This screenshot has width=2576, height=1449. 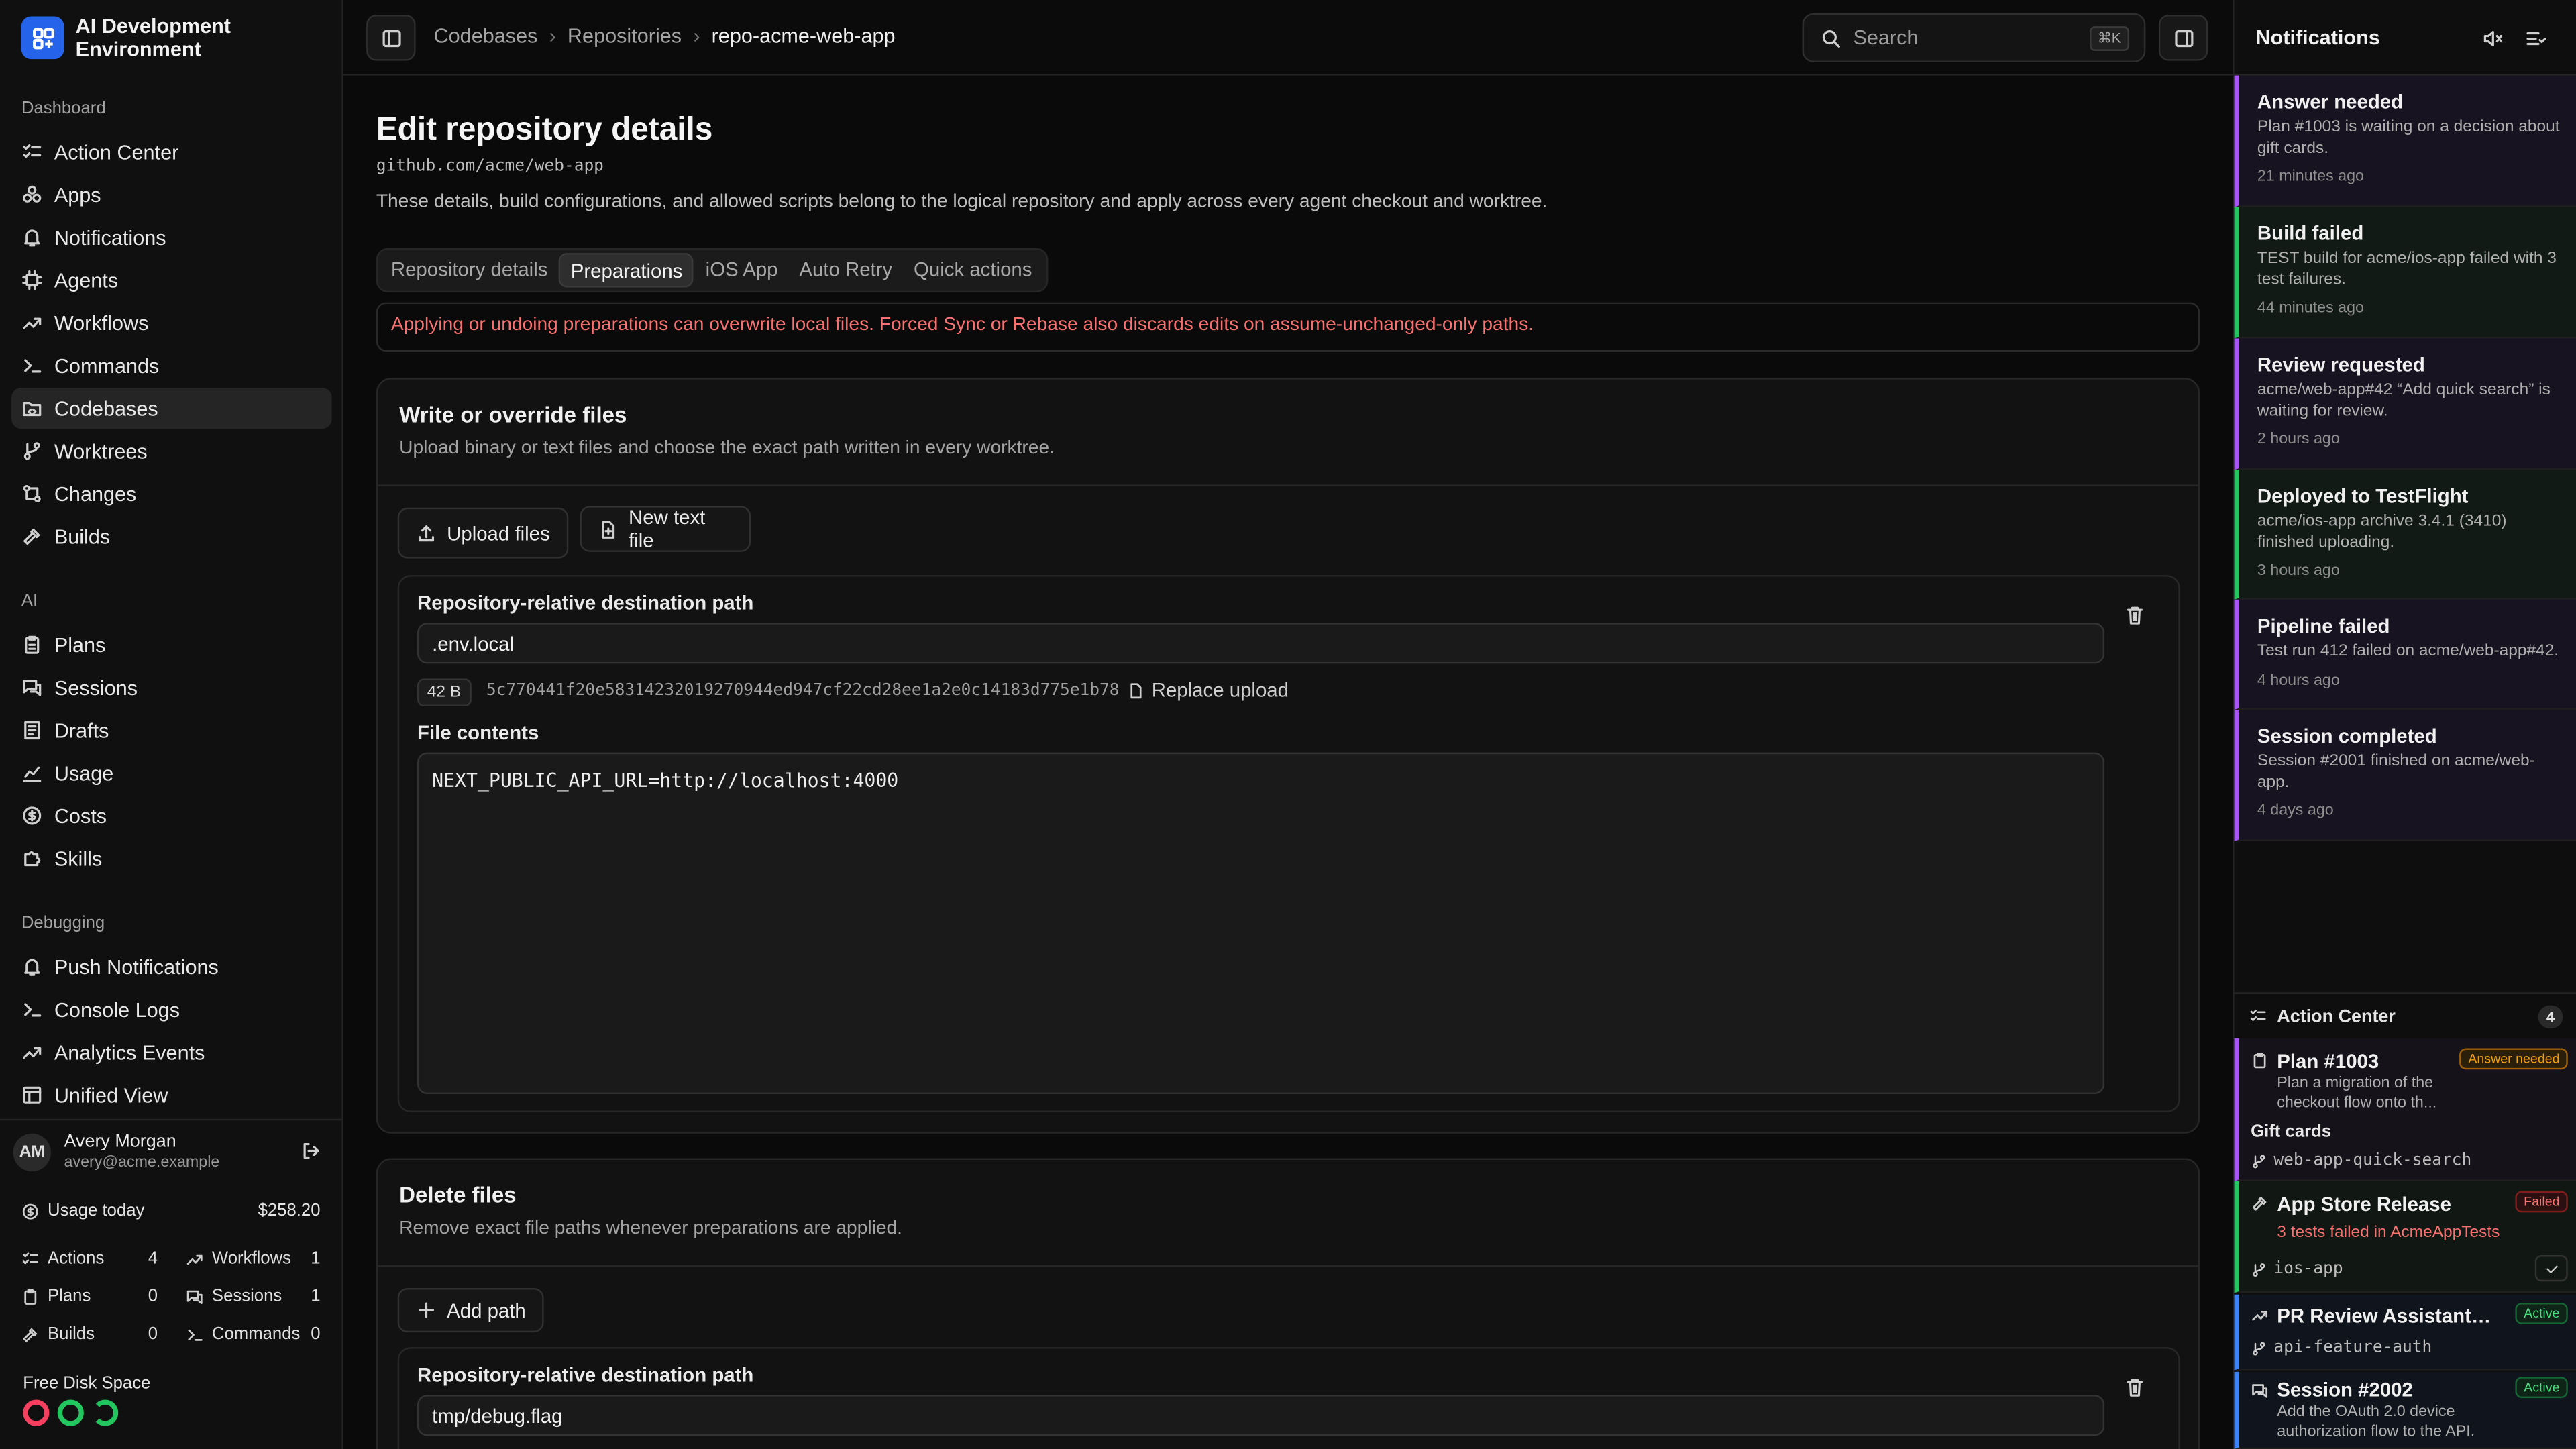 What do you see at coordinates (171, 773) in the screenshot?
I see `sidebar-item-usage: Usage` at bounding box center [171, 773].